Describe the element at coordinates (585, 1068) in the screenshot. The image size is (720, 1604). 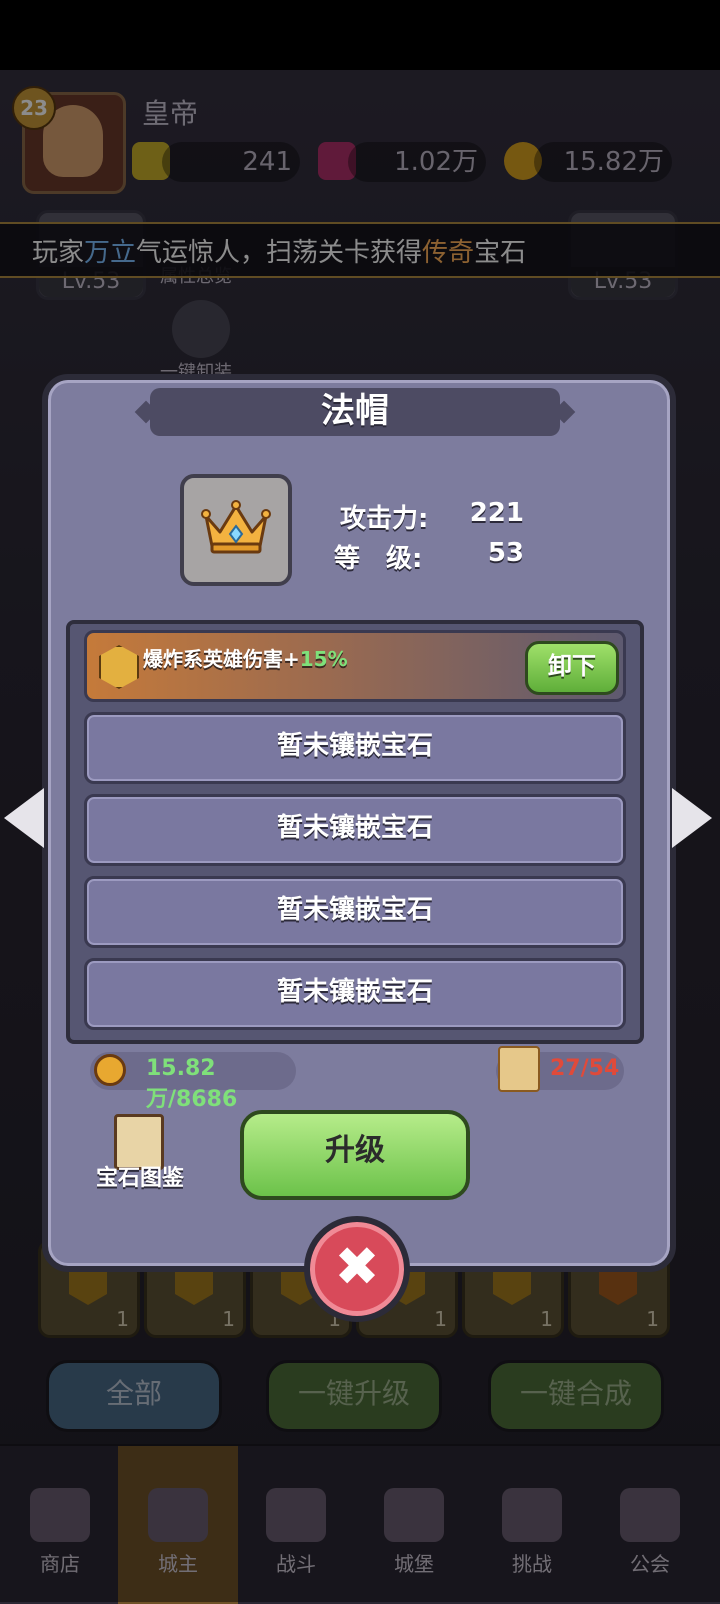
I see `scroll-count: 27/54` at that location.